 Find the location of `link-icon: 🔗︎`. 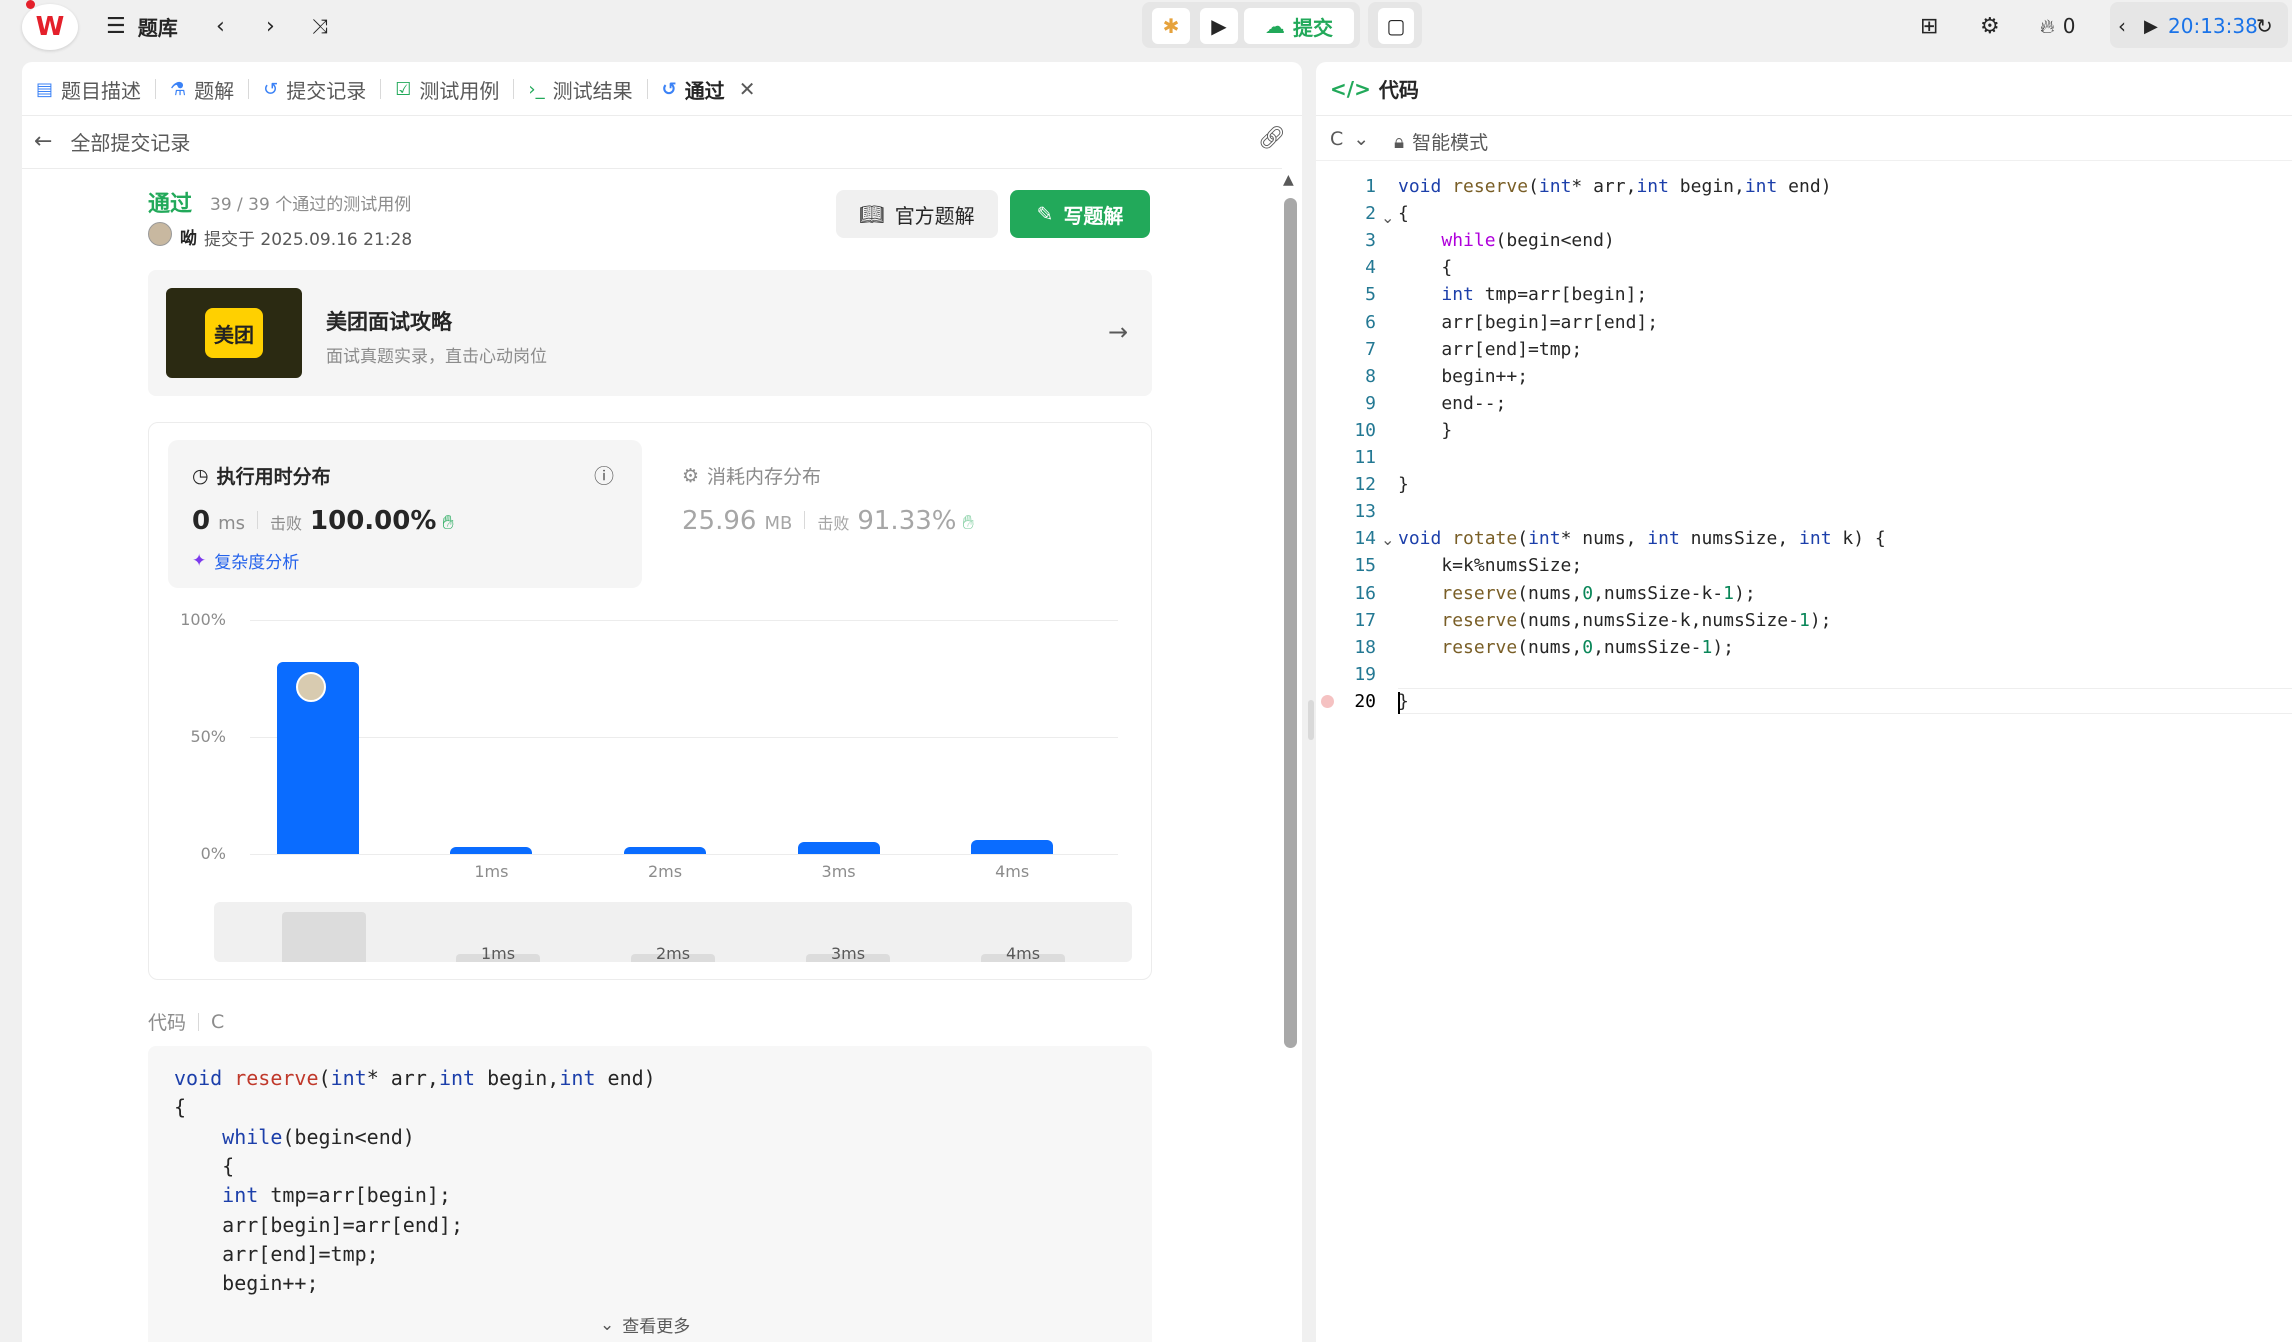

link-icon: 🔗︎ is located at coordinates (1272, 138).